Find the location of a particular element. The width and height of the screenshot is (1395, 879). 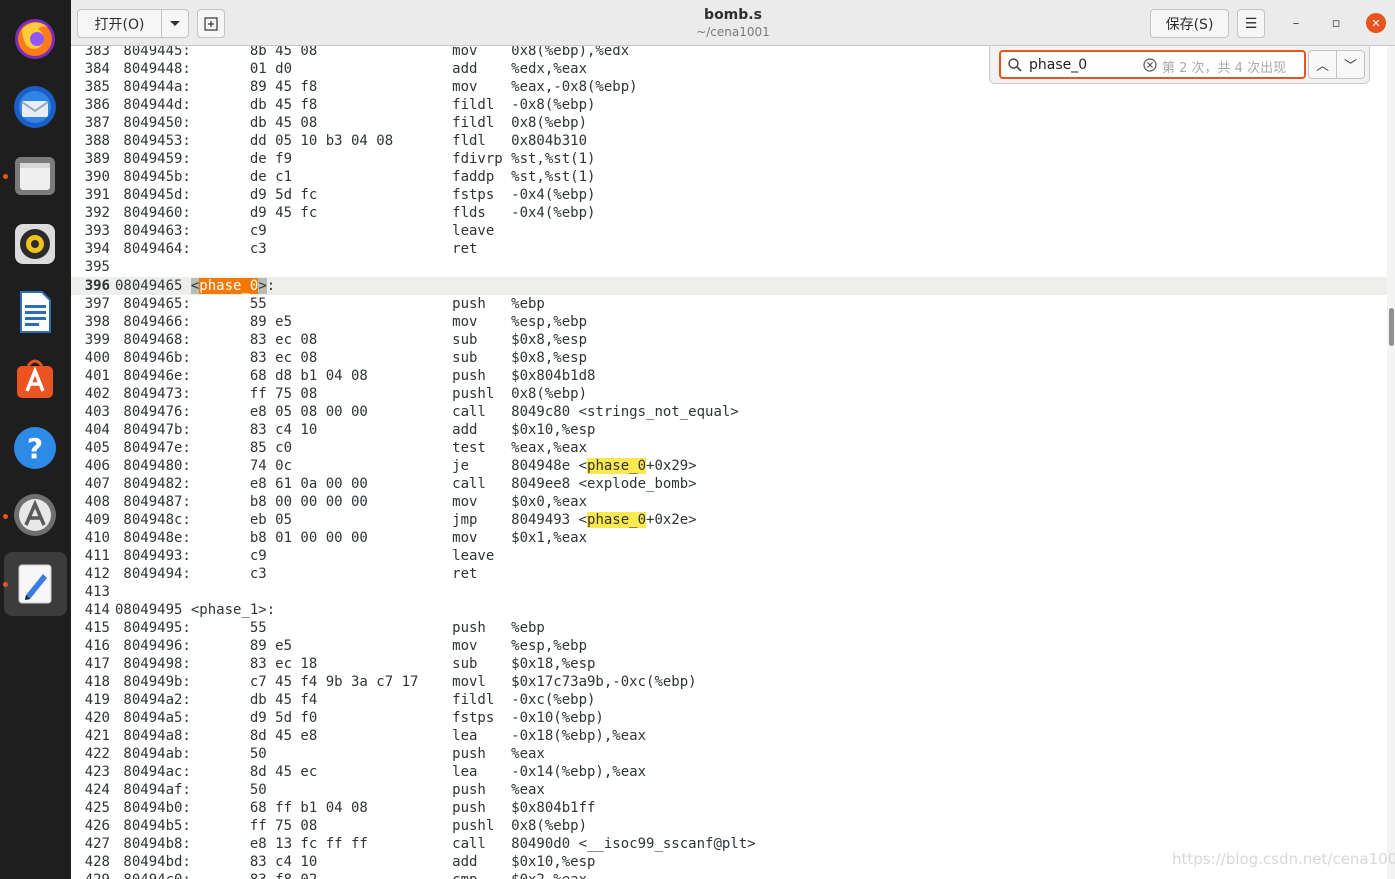

firefox-launcher is located at coordinates (35, 38).